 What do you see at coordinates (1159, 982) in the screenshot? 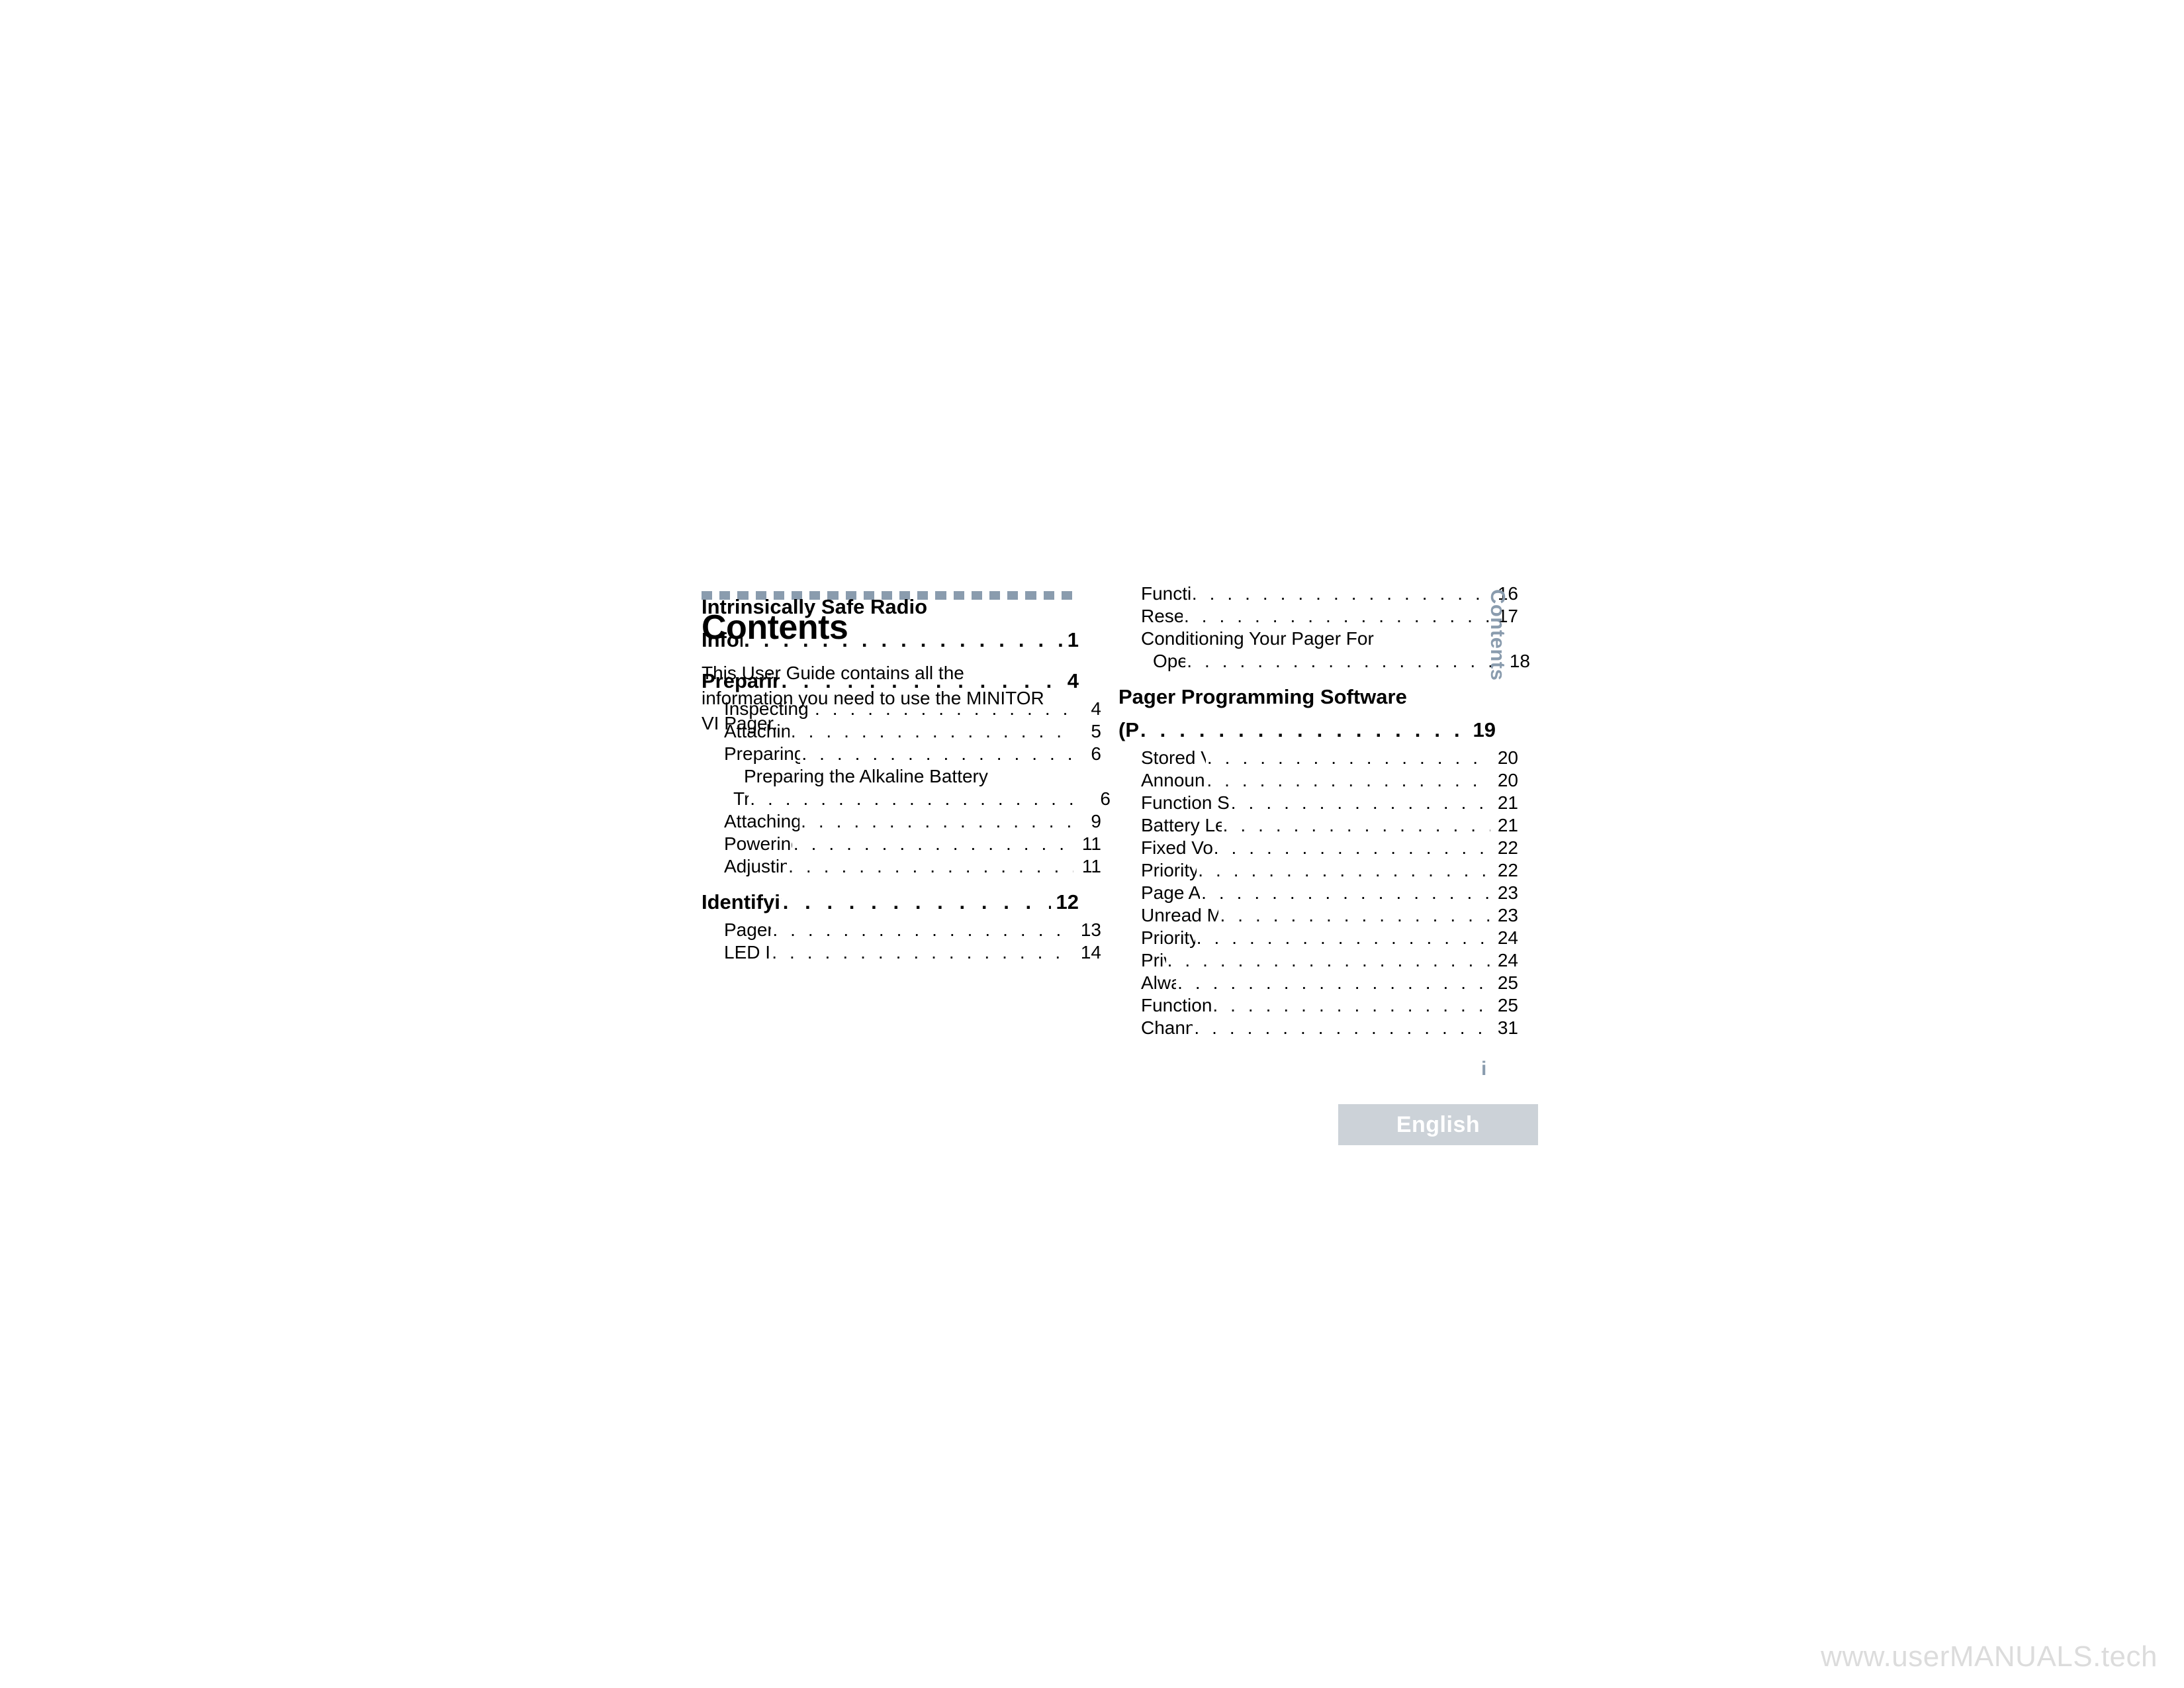
I see `toc-entry-label: Always On` at bounding box center [1159, 982].